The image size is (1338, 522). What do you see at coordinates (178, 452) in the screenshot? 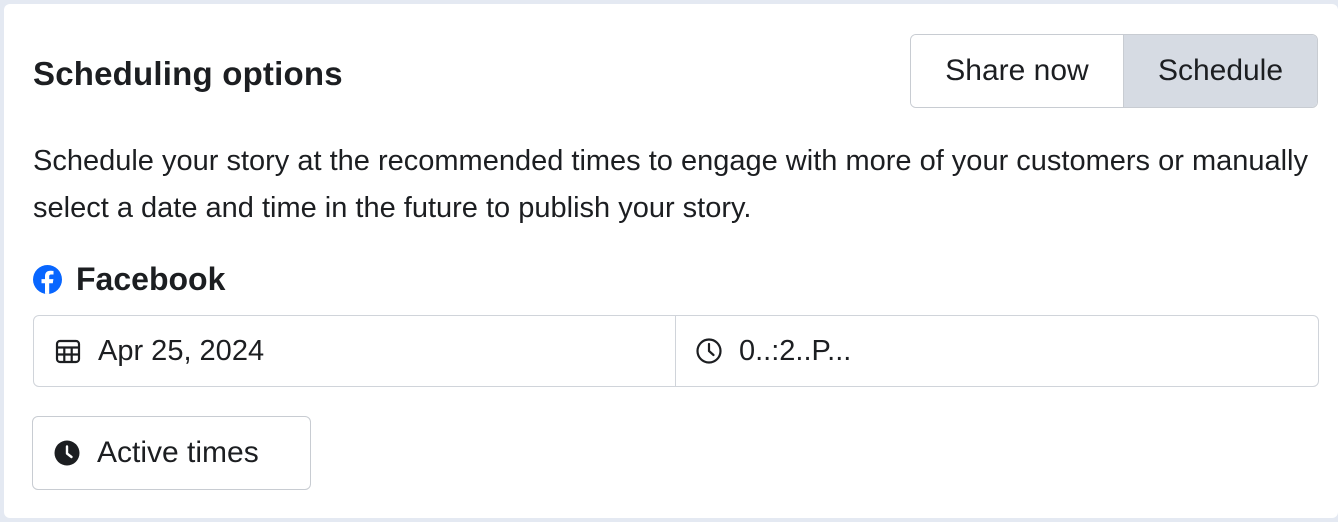
I see `active-times-label: Active times` at bounding box center [178, 452].